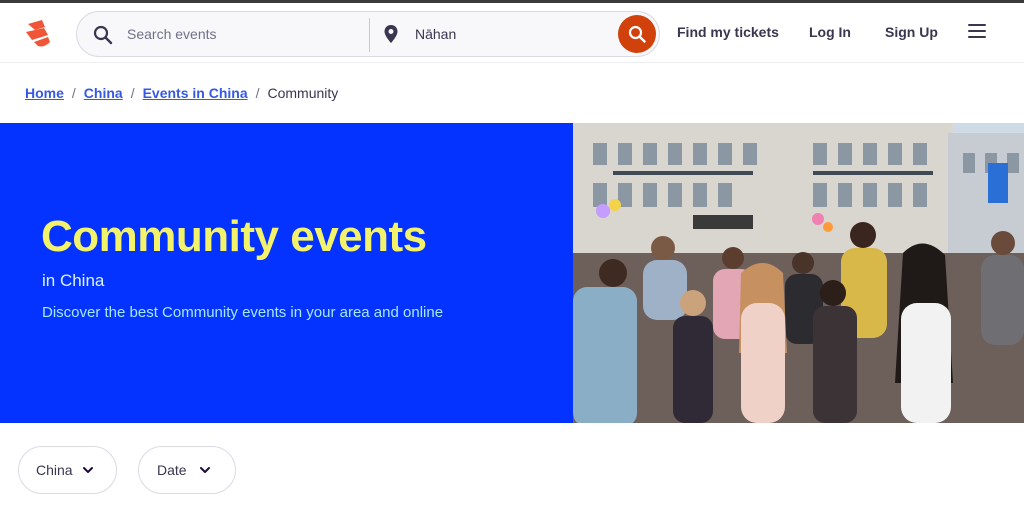 The width and height of the screenshot is (1024, 519). What do you see at coordinates (103, 35) in the screenshot?
I see `search-icon` at bounding box center [103, 35].